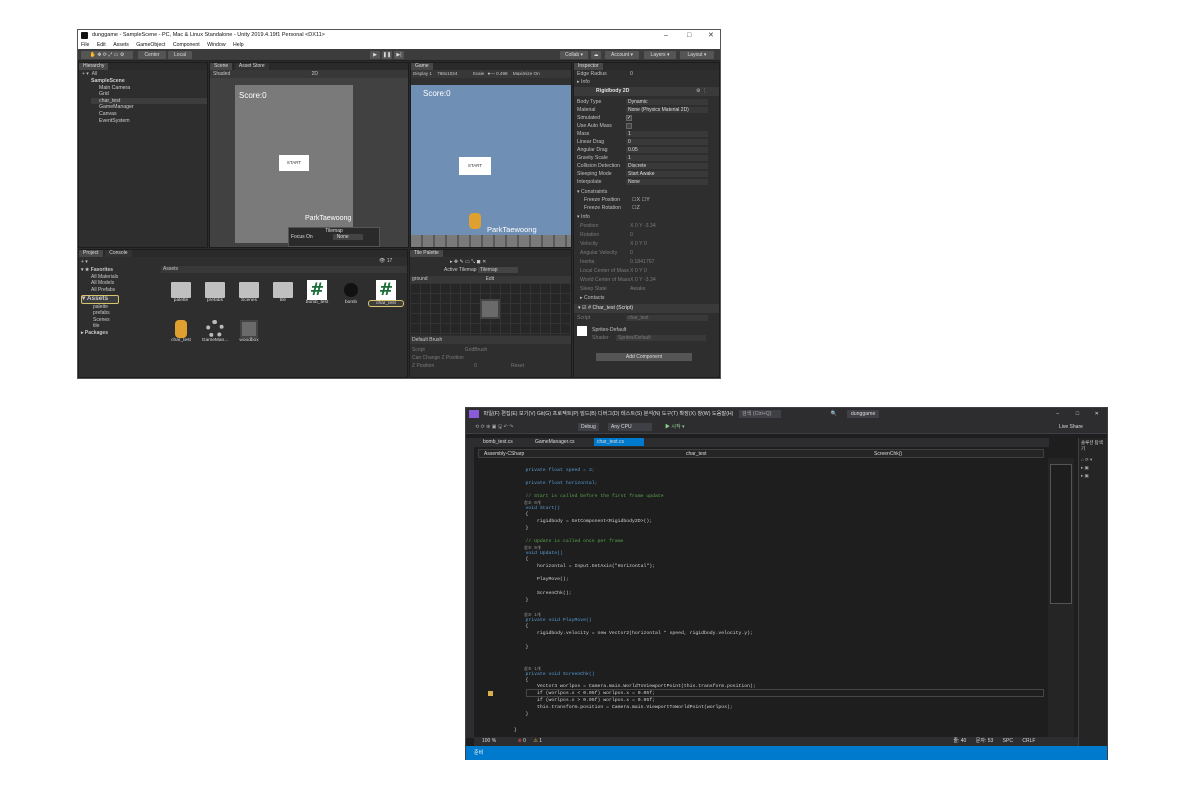 The height and width of the screenshot is (800, 1200). I want to click on zoom-level: 100 %, so click(489, 741).